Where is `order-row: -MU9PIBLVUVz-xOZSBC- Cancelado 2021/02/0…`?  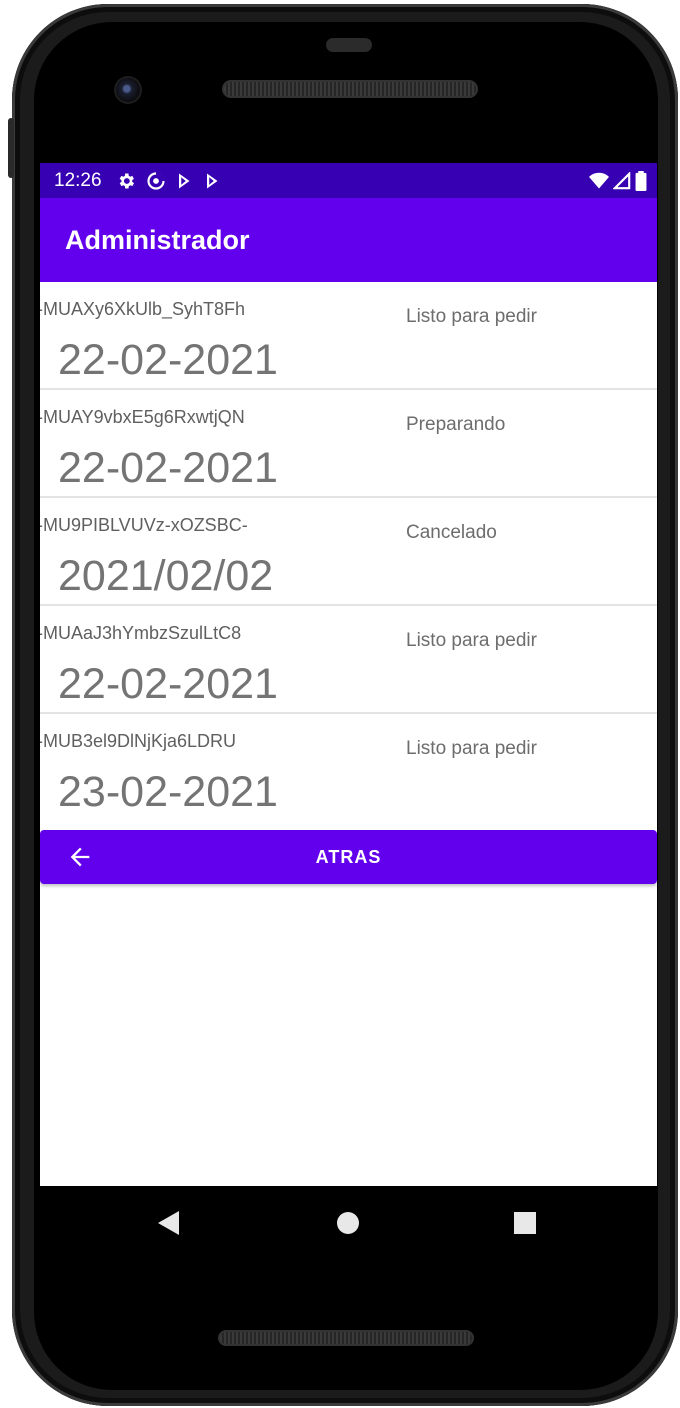 order-row: -MU9PIBLVUVz-xOZSBC- Cancelado 2021/02/0… is located at coordinates (348, 552).